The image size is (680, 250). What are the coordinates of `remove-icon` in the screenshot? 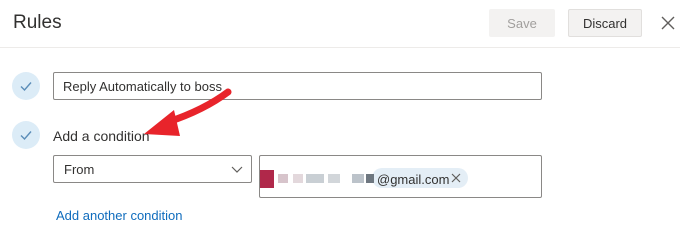 It's located at (456, 178).